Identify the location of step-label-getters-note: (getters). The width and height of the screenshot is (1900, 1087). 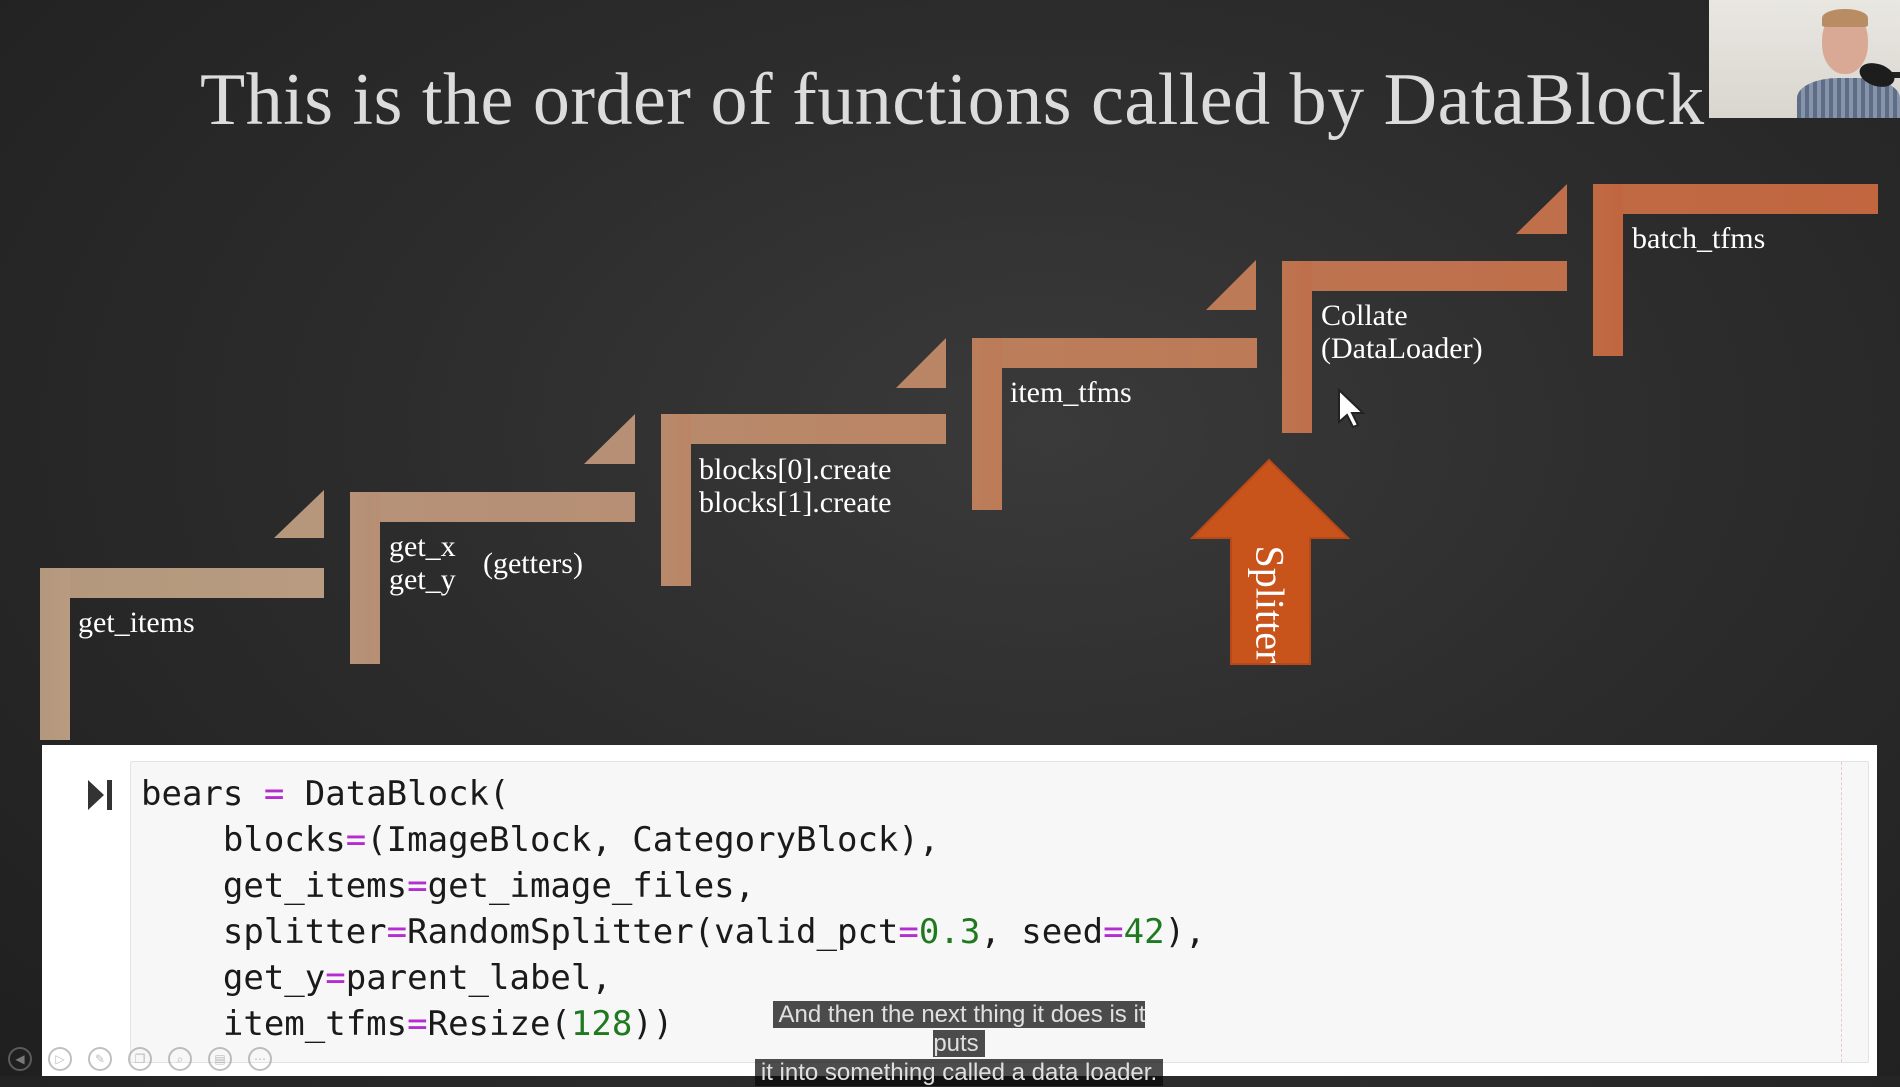
(533, 563).